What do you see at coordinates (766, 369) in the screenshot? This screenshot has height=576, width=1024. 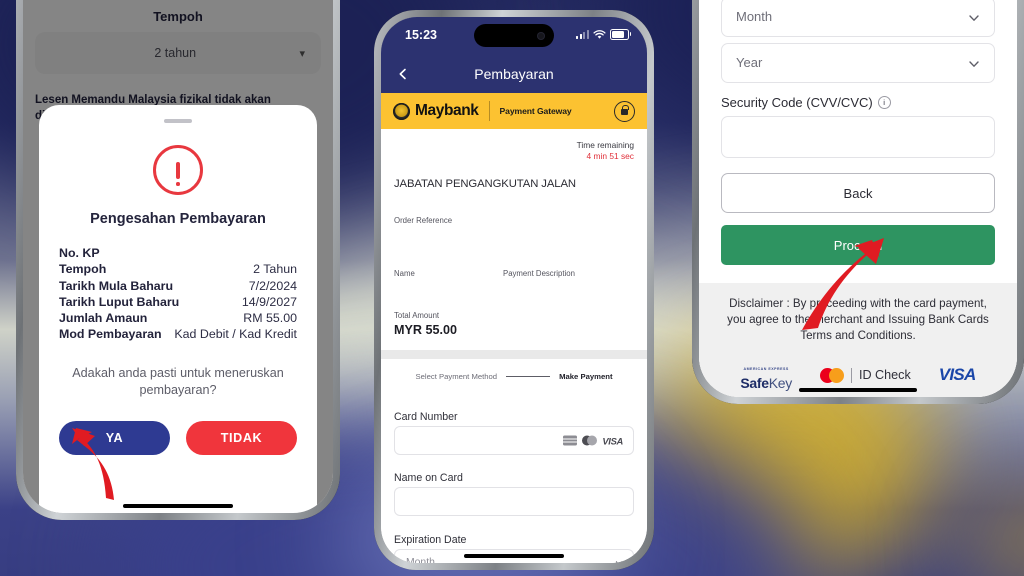 I see `safekey-amex-text: AMERICAN EXPRESS` at bounding box center [766, 369].